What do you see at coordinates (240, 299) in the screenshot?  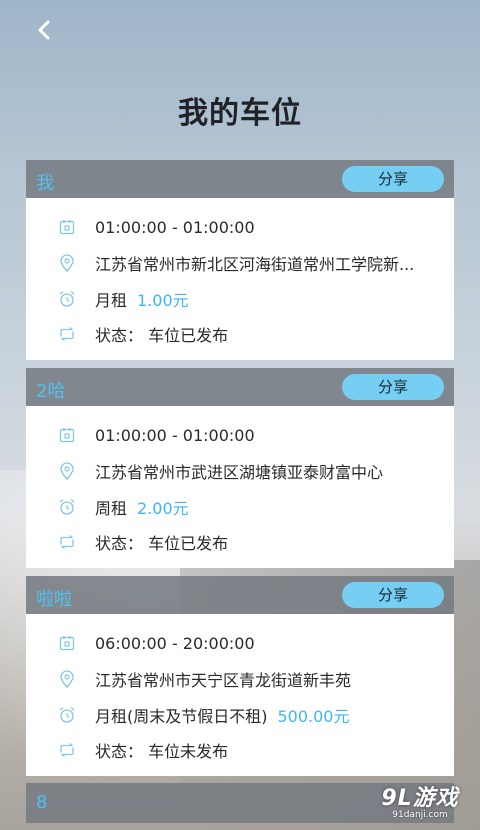 I see `rent-row: 月租 1.00元` at bounding box center [240, 299].